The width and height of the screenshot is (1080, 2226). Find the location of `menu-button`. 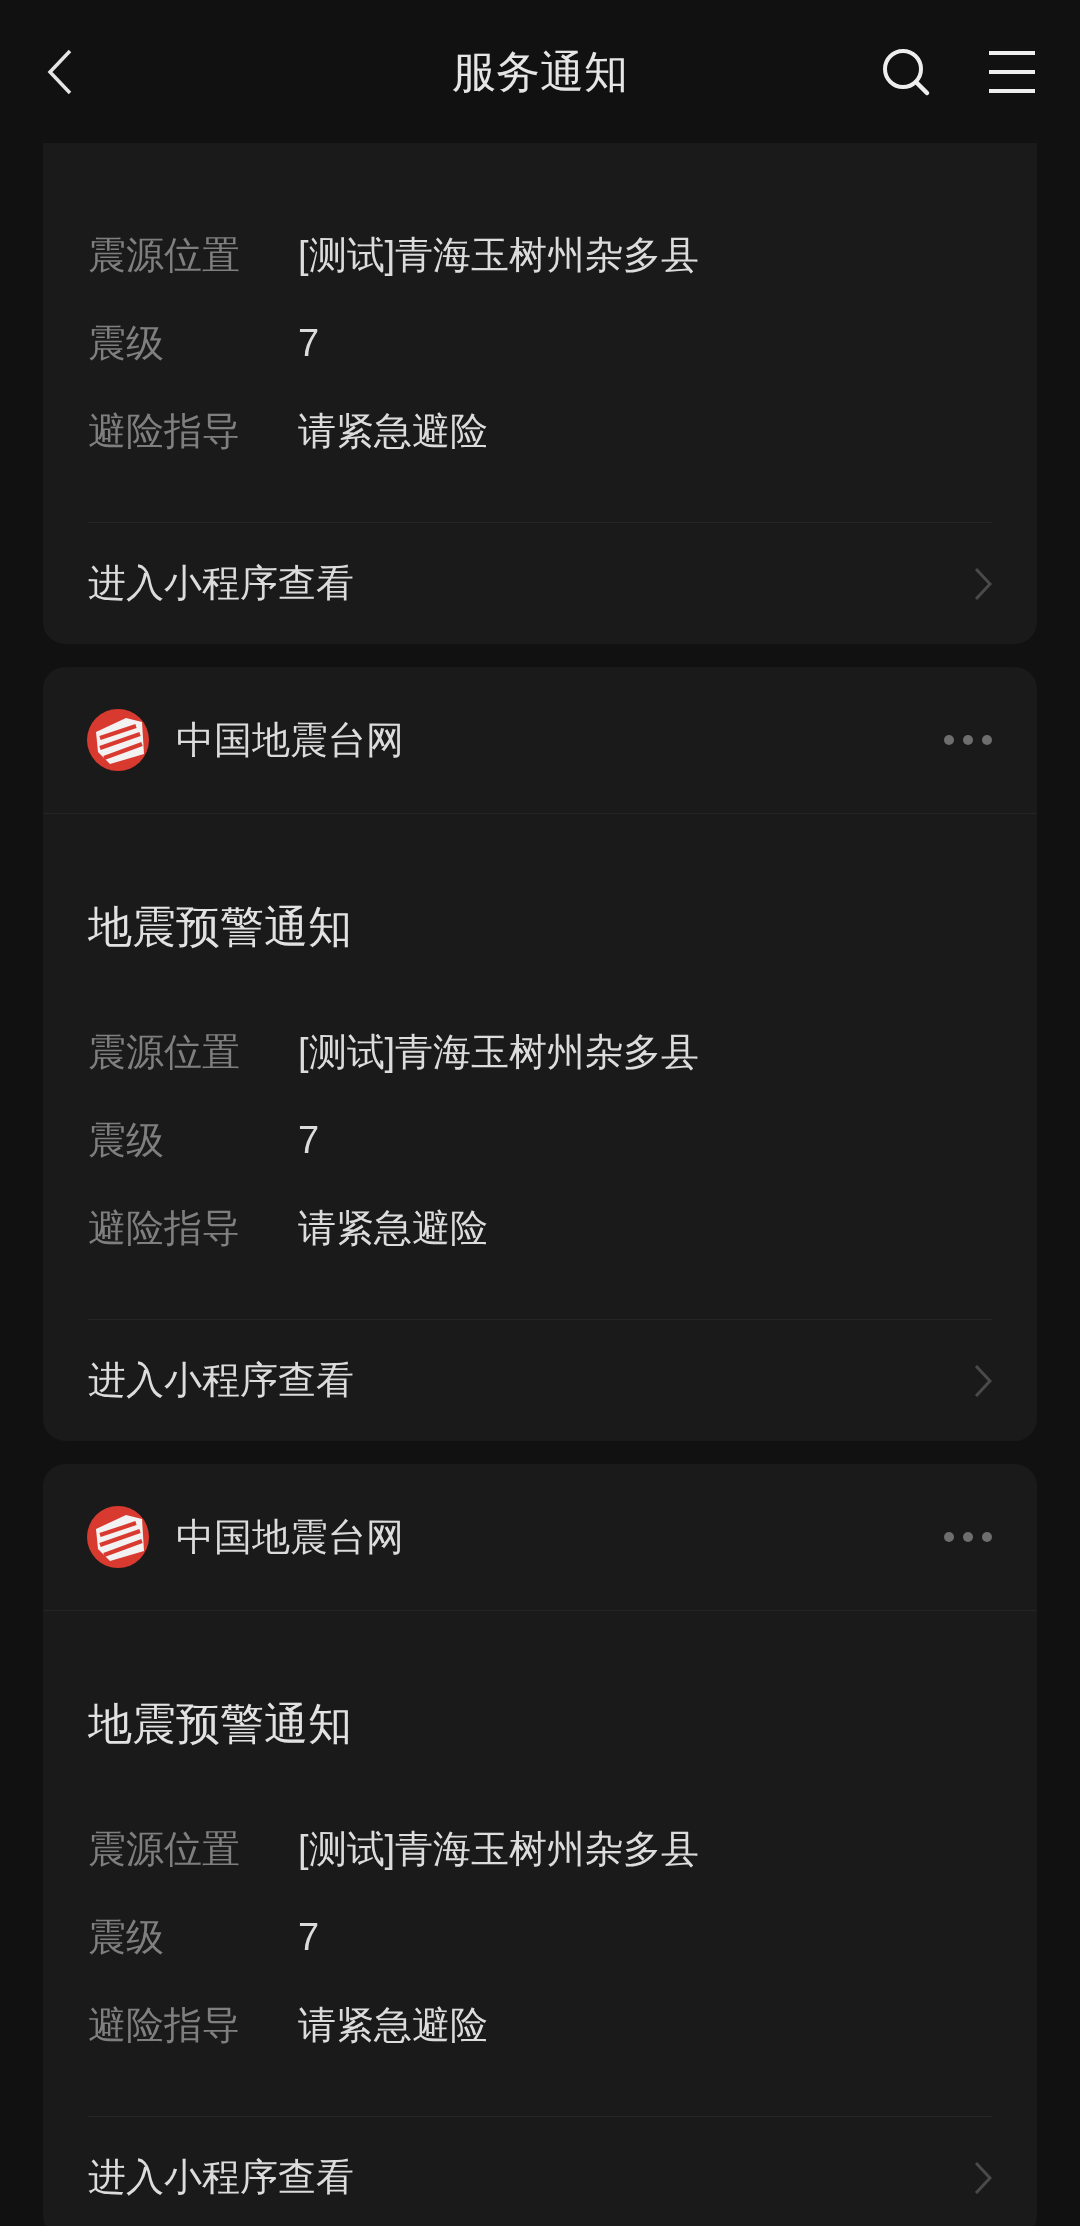

menu-button is located at coordinates (1012, 71).